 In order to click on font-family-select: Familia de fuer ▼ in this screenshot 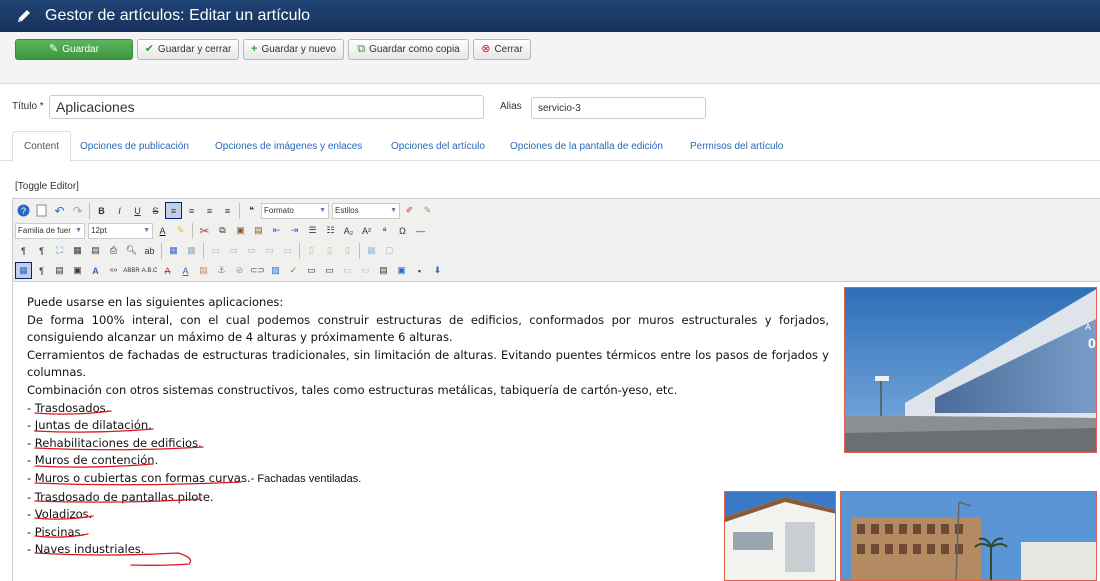, I will do `click(50, 230)`.